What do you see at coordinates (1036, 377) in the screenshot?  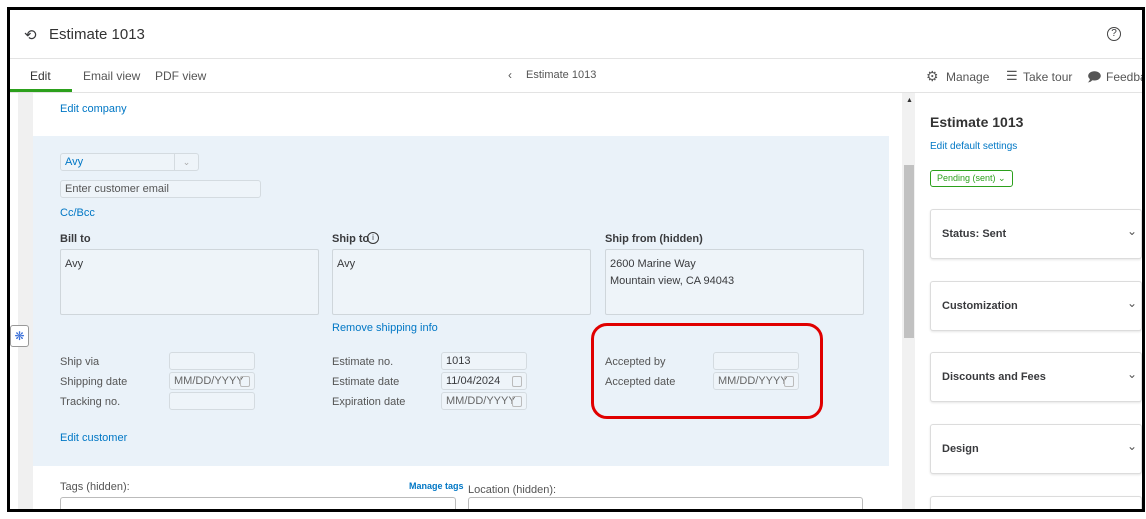 I see `section-discounts-fees: Discounts and Fees ⌄` at bounding box center [1036, 377].